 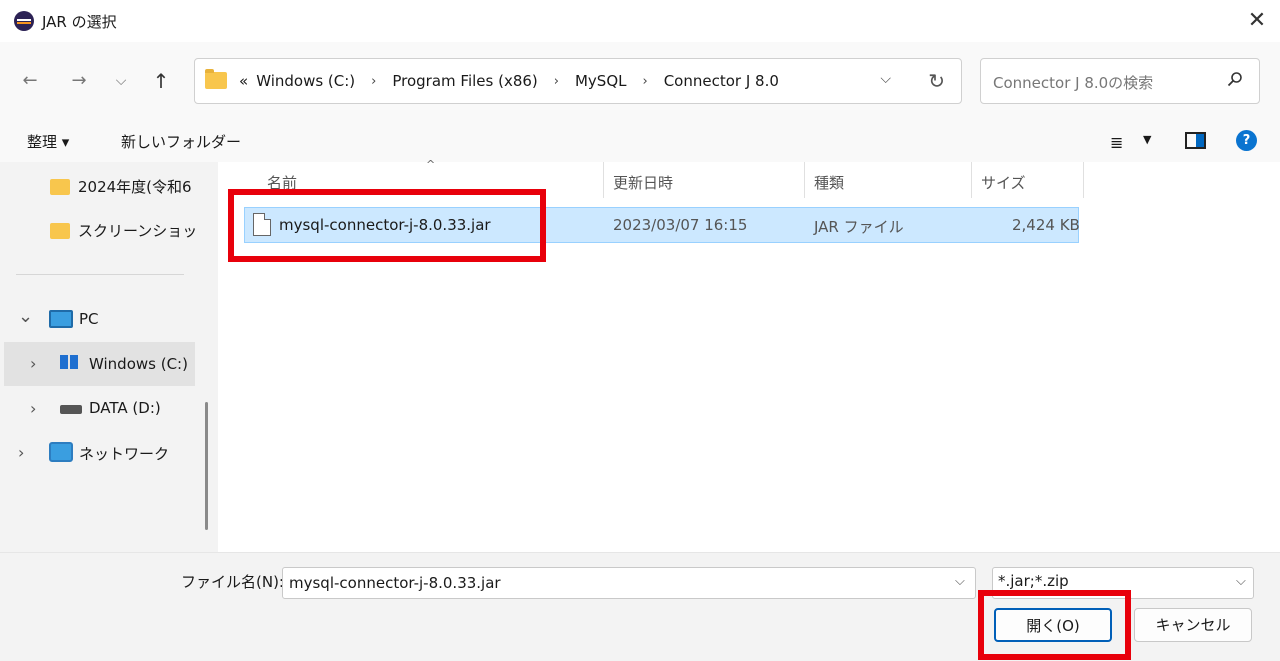 What do you see at coordinates (721, 81) in the screenshot?
I see `breadcrumb-connector-j: Connector J 8.0` at bounding box center [721, 81].